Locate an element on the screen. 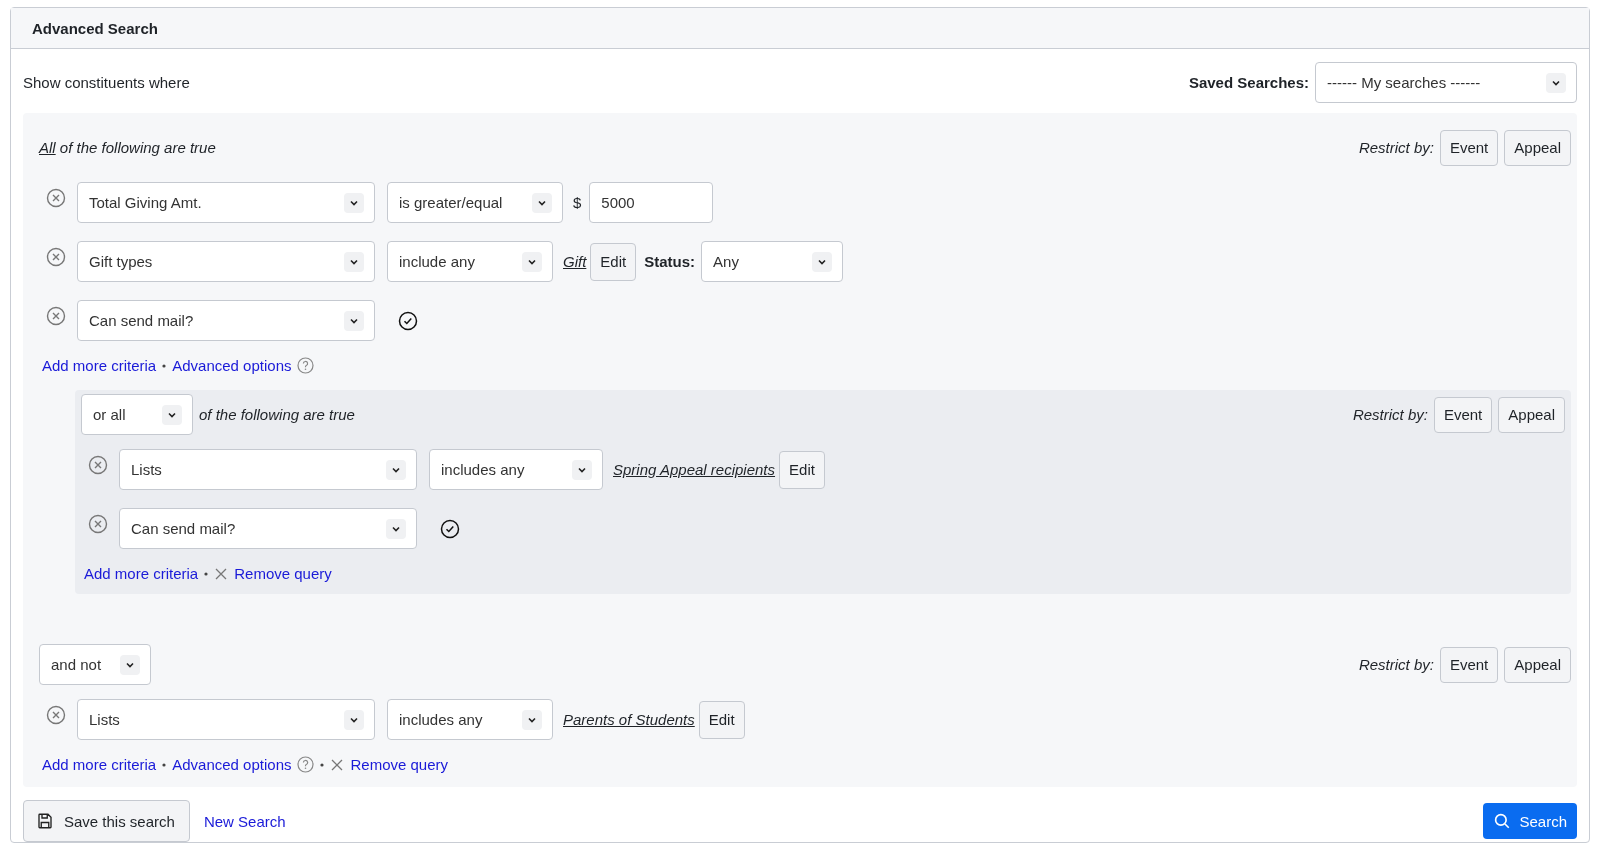  search-icon is located at coordinates (1502, 821).